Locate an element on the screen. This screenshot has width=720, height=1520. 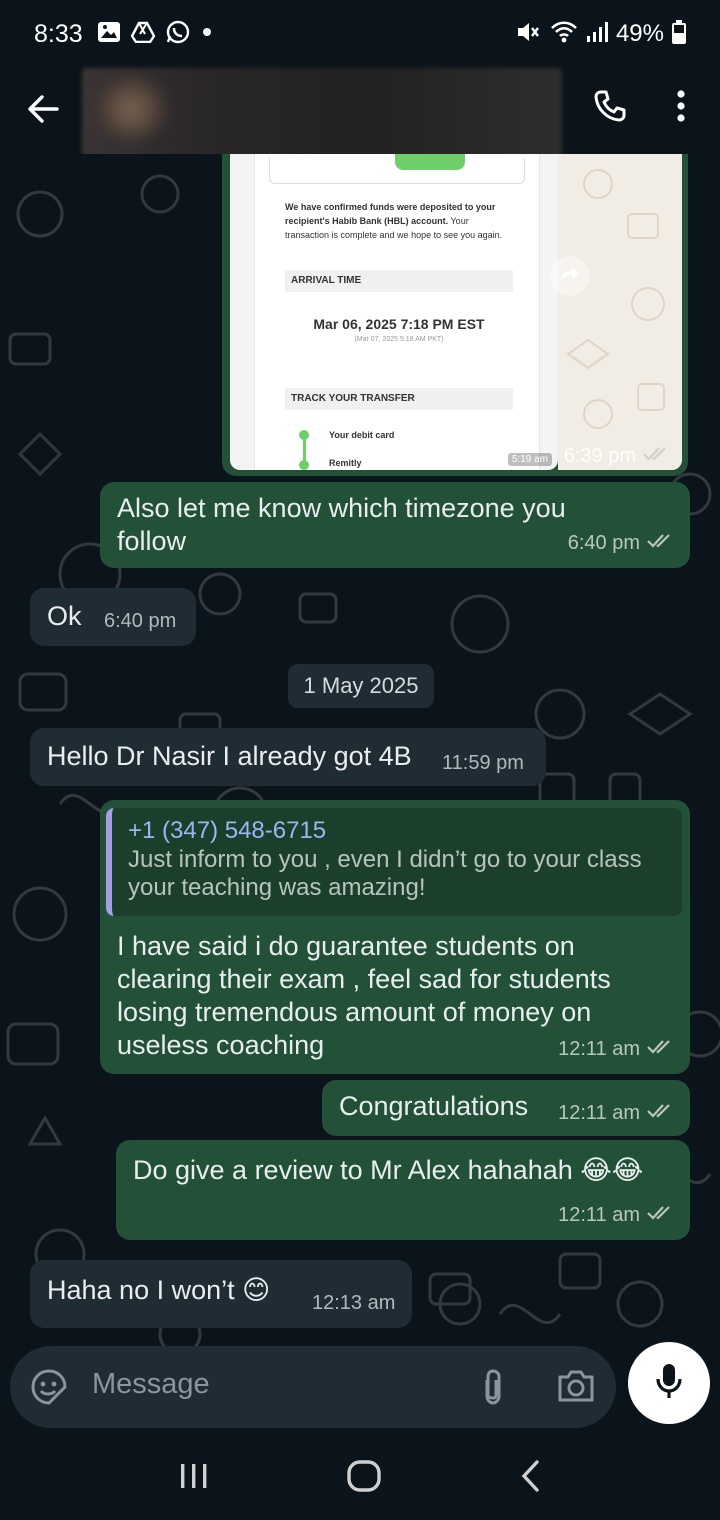
status-bar: 8:33 49% is located at coordinates (360, 34).